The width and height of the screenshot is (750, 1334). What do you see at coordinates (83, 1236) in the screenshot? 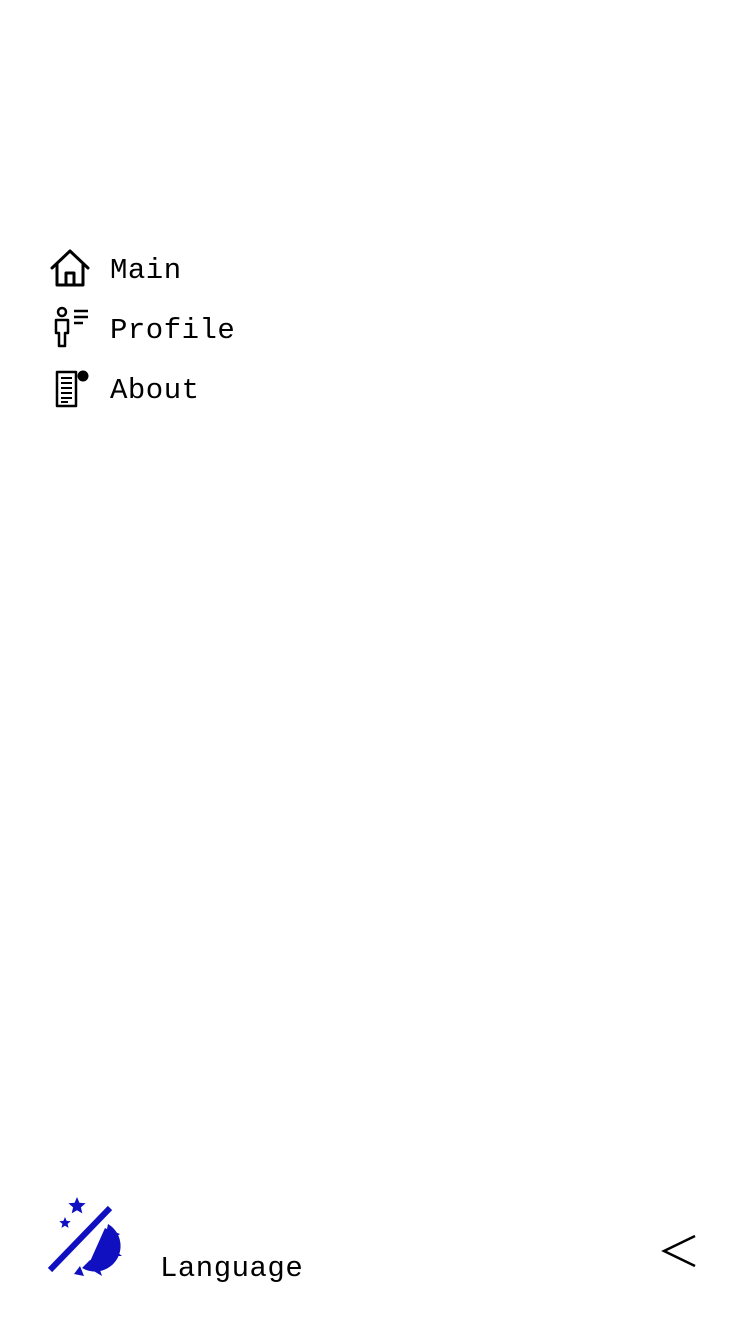
I see `day-night-toggle-icon` at bounding box center [83, 1236].